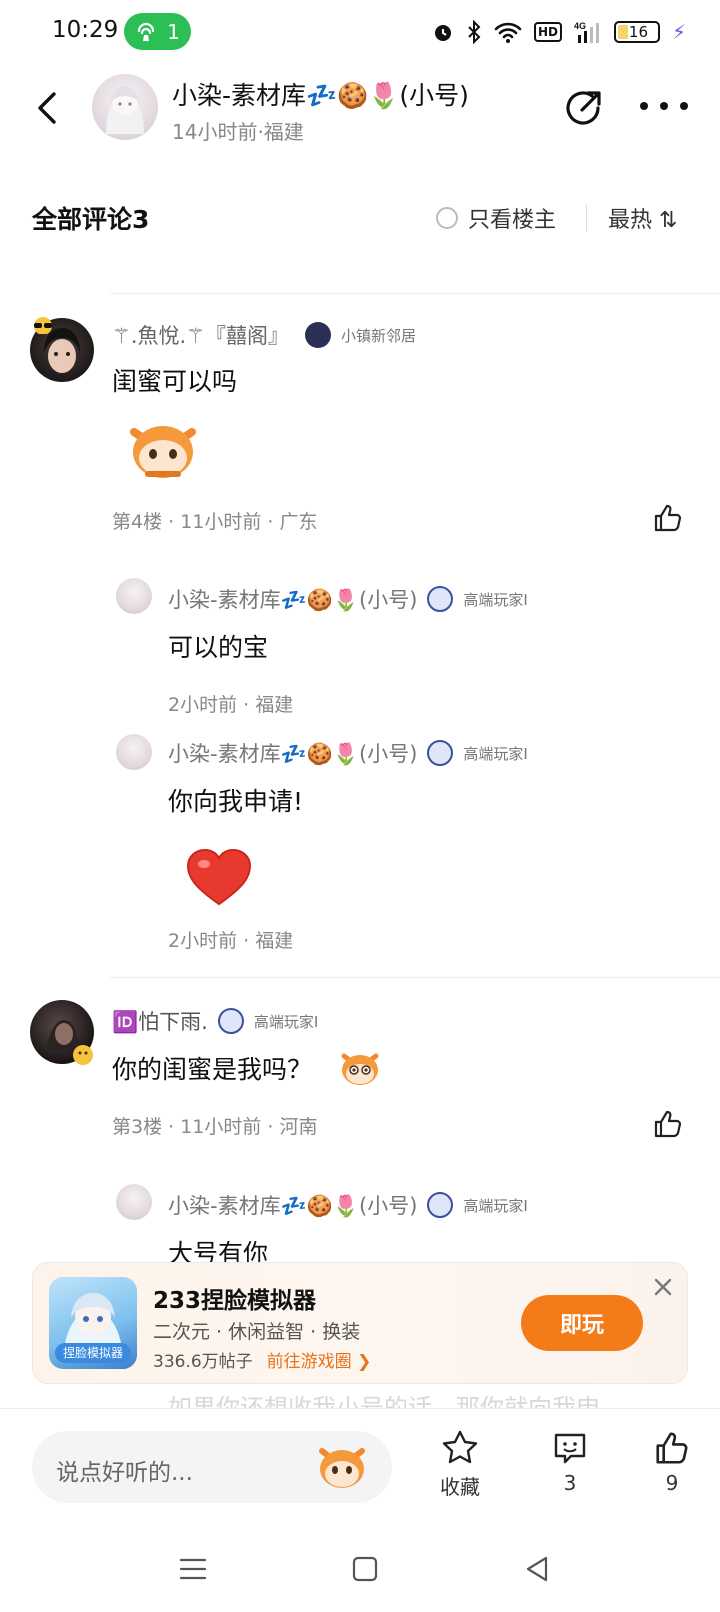 The height and width of the screenshot is (1612, 720). Describe the element at coordinates (460, 1487) in the screenshot. I see `favorite-label: 收藏` at that location.